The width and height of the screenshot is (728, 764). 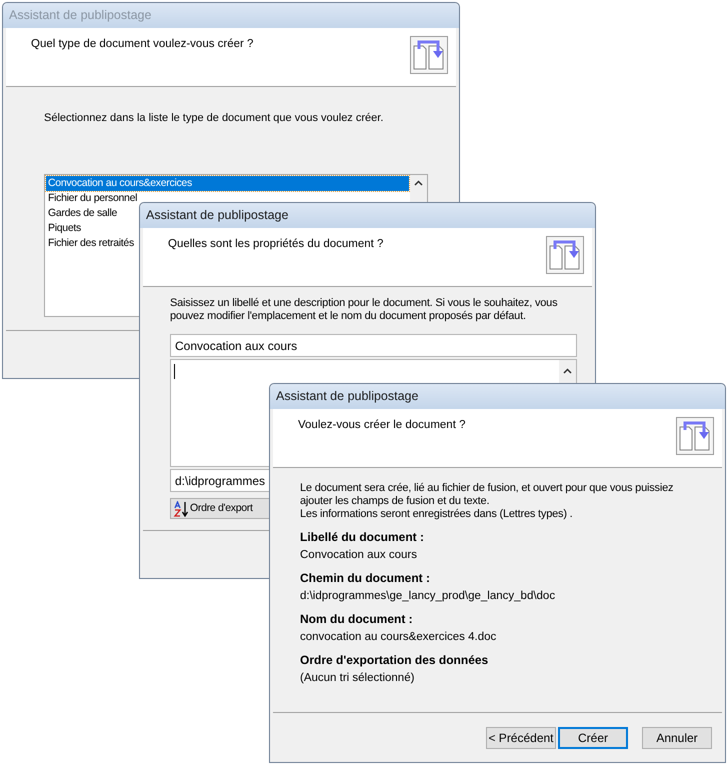 I want to click on instruction-text: Sélectionnez dans la liste le type de document que vous voulez créer., so click(x=214, y=118).